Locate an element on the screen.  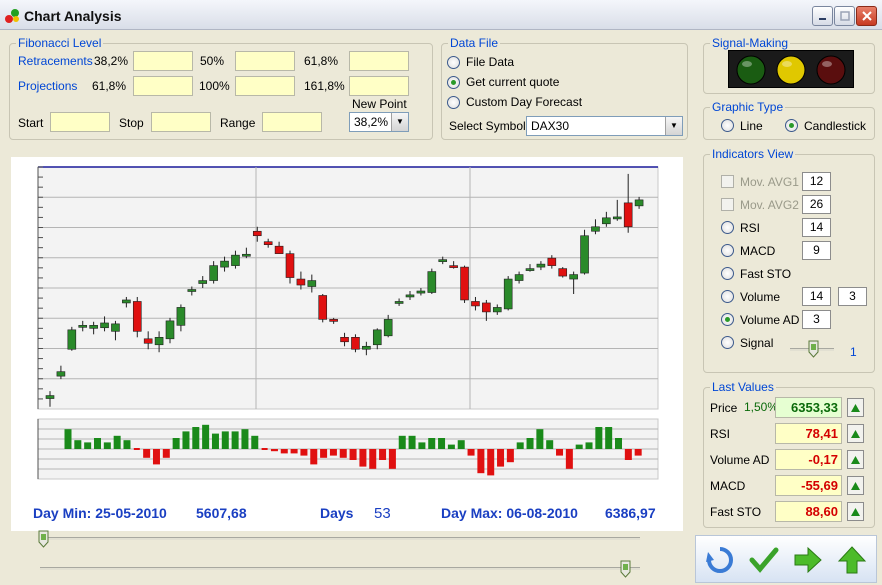
indicator-value-mov-avg1-1: 12 is located at coordinates (816, 181).